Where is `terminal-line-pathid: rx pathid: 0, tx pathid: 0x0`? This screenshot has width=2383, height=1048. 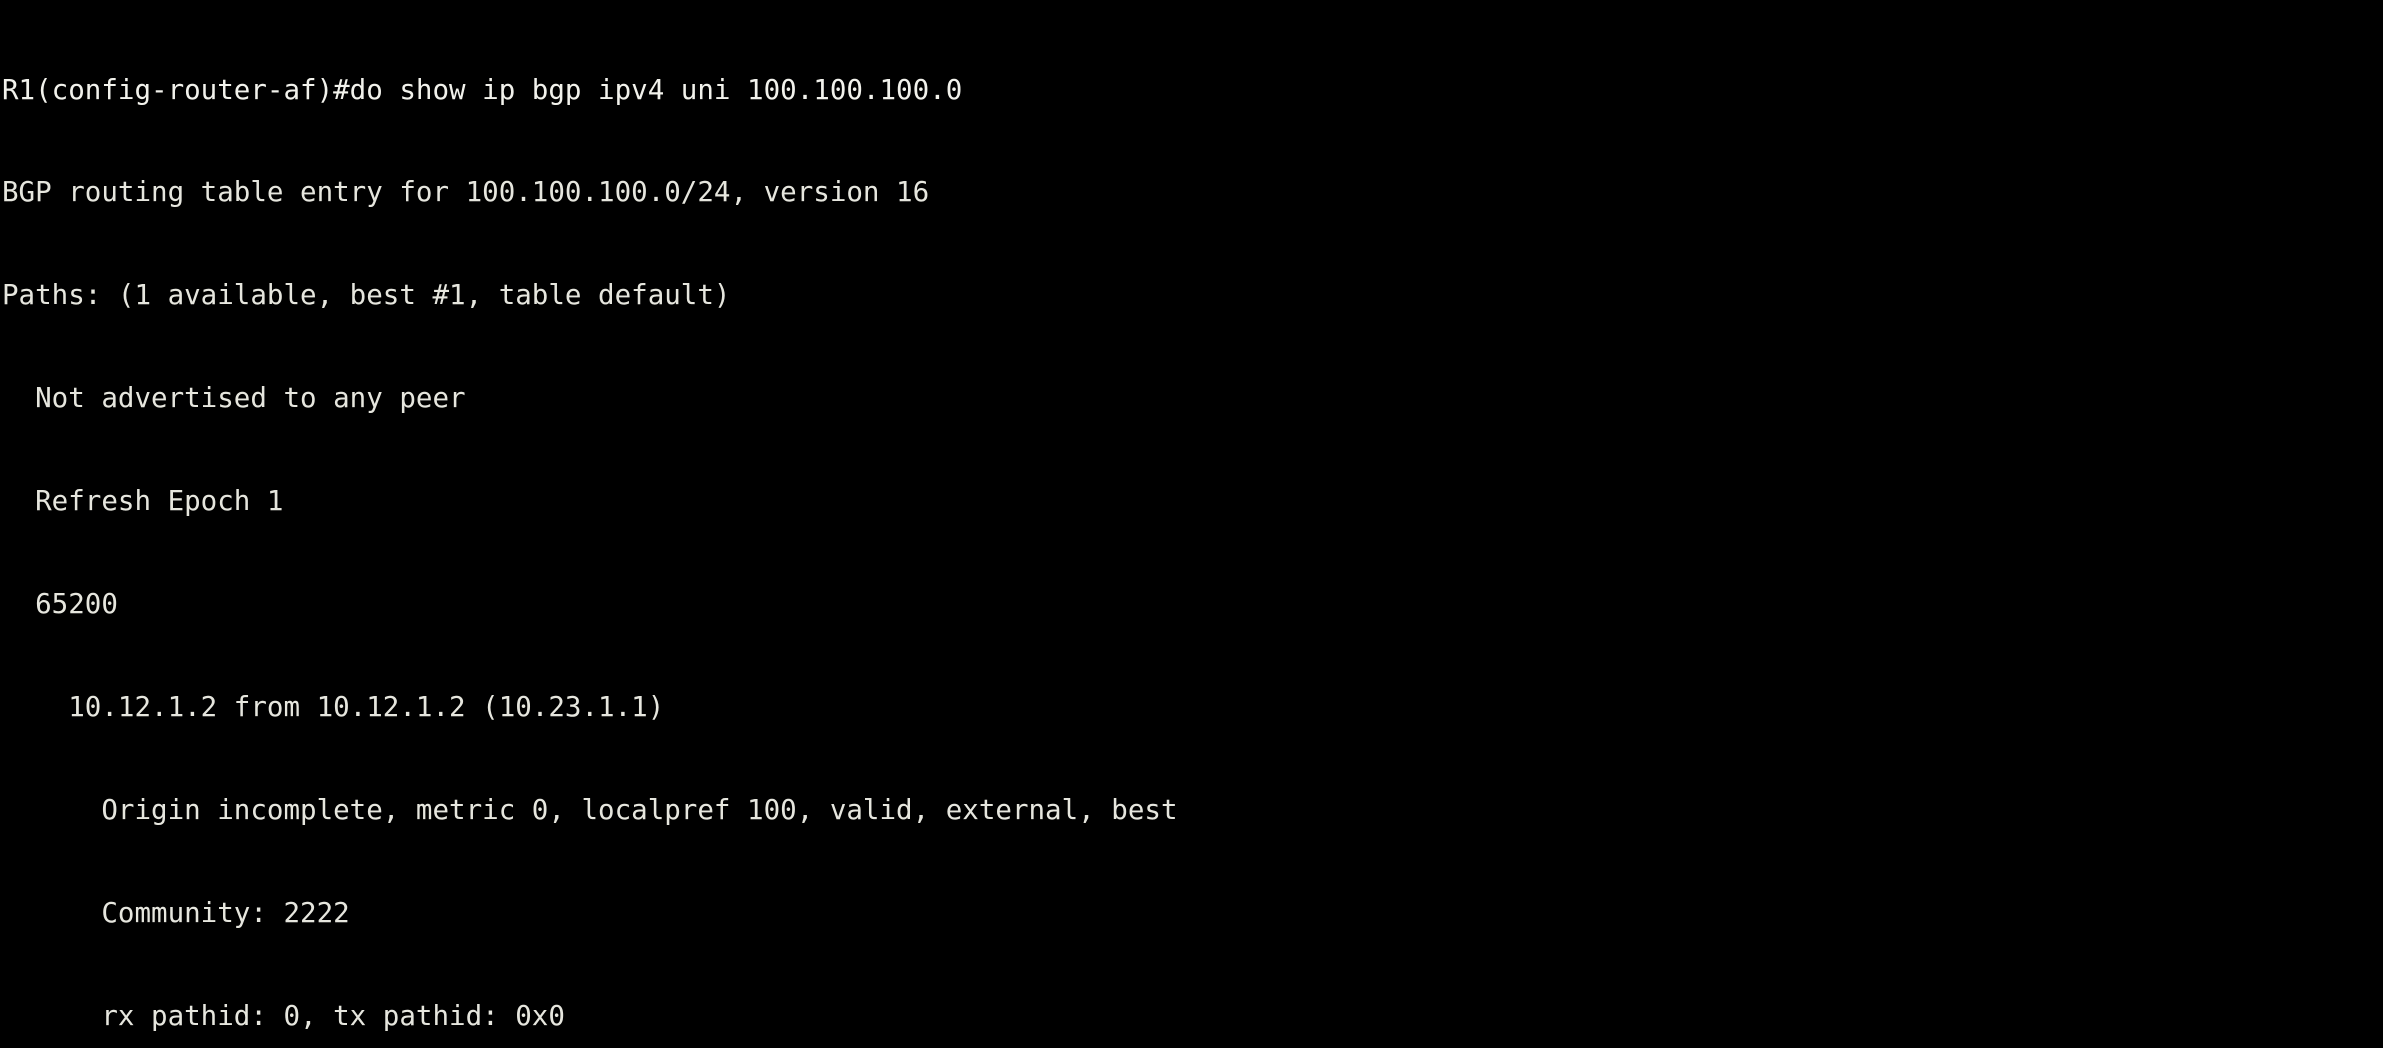 terminal-line-pathid: rx pathid: 0, tx pathid: 0x0 is located at coordinates (283, 1015).